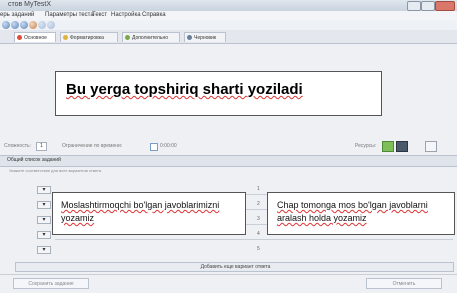 The image size is (457, 293). I want to click on task-text: Bu yerga topshiriq sharti yoziladi, so click(184, 89).